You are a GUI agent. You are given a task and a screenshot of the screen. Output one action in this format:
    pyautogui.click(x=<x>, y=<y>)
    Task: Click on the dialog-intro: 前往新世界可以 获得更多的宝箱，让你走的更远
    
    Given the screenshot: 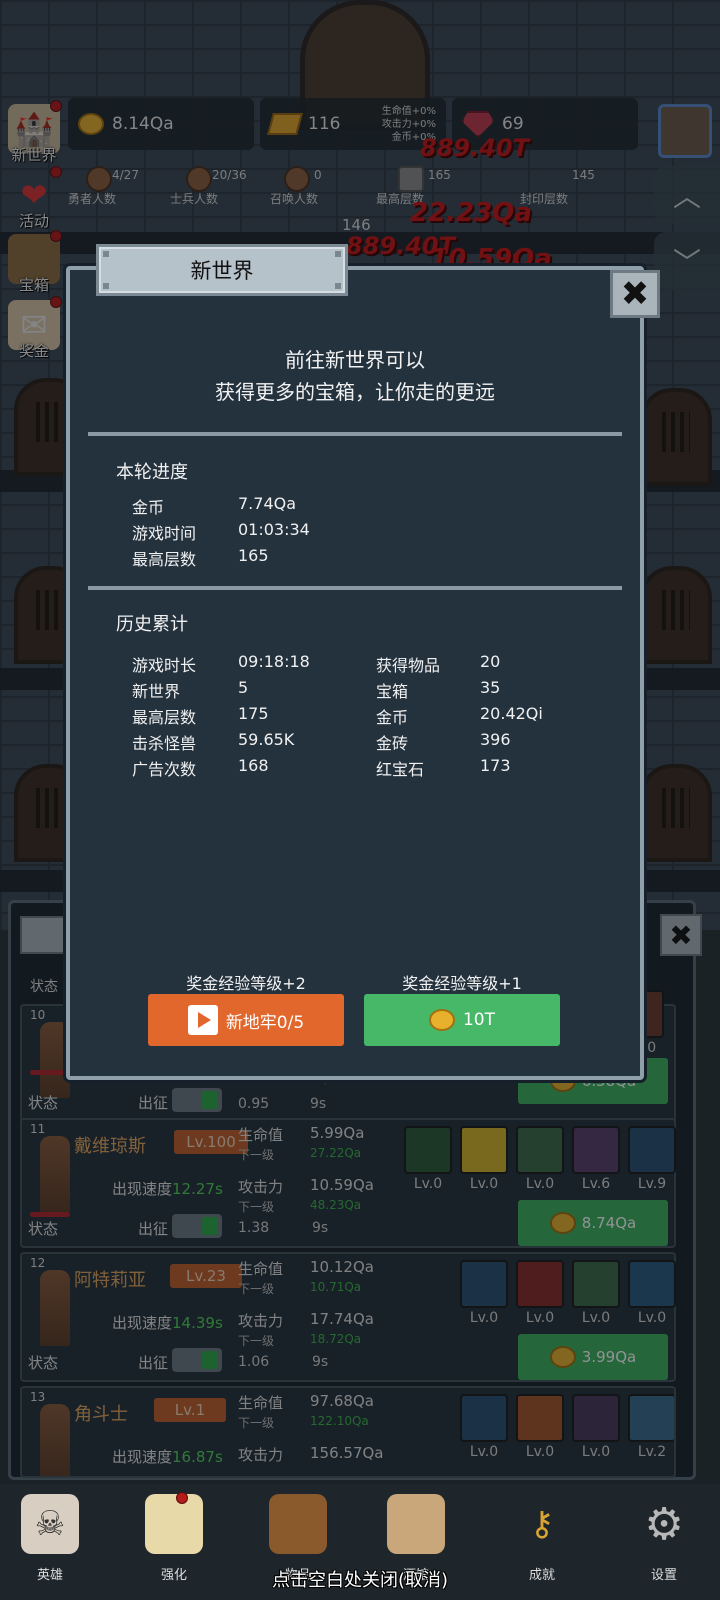 What is the action you would take?
    pyautogui.click(x=355, y=376)
    